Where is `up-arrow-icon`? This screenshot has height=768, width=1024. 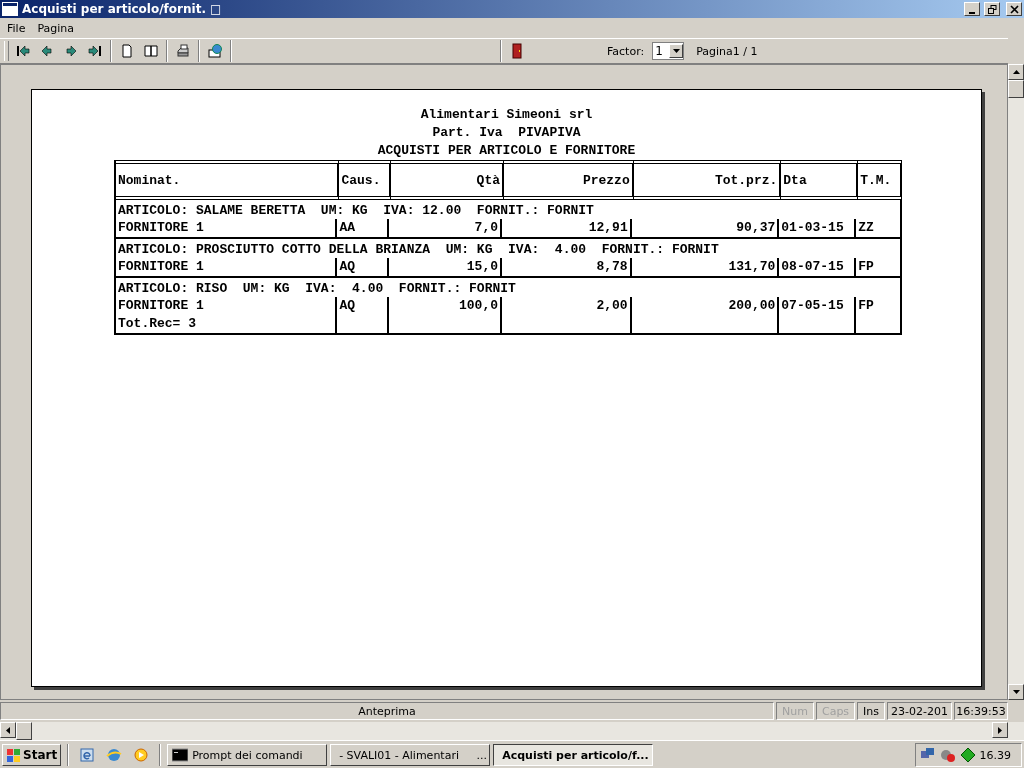
up-arrow-icon is located at coordinates (1016, 72).